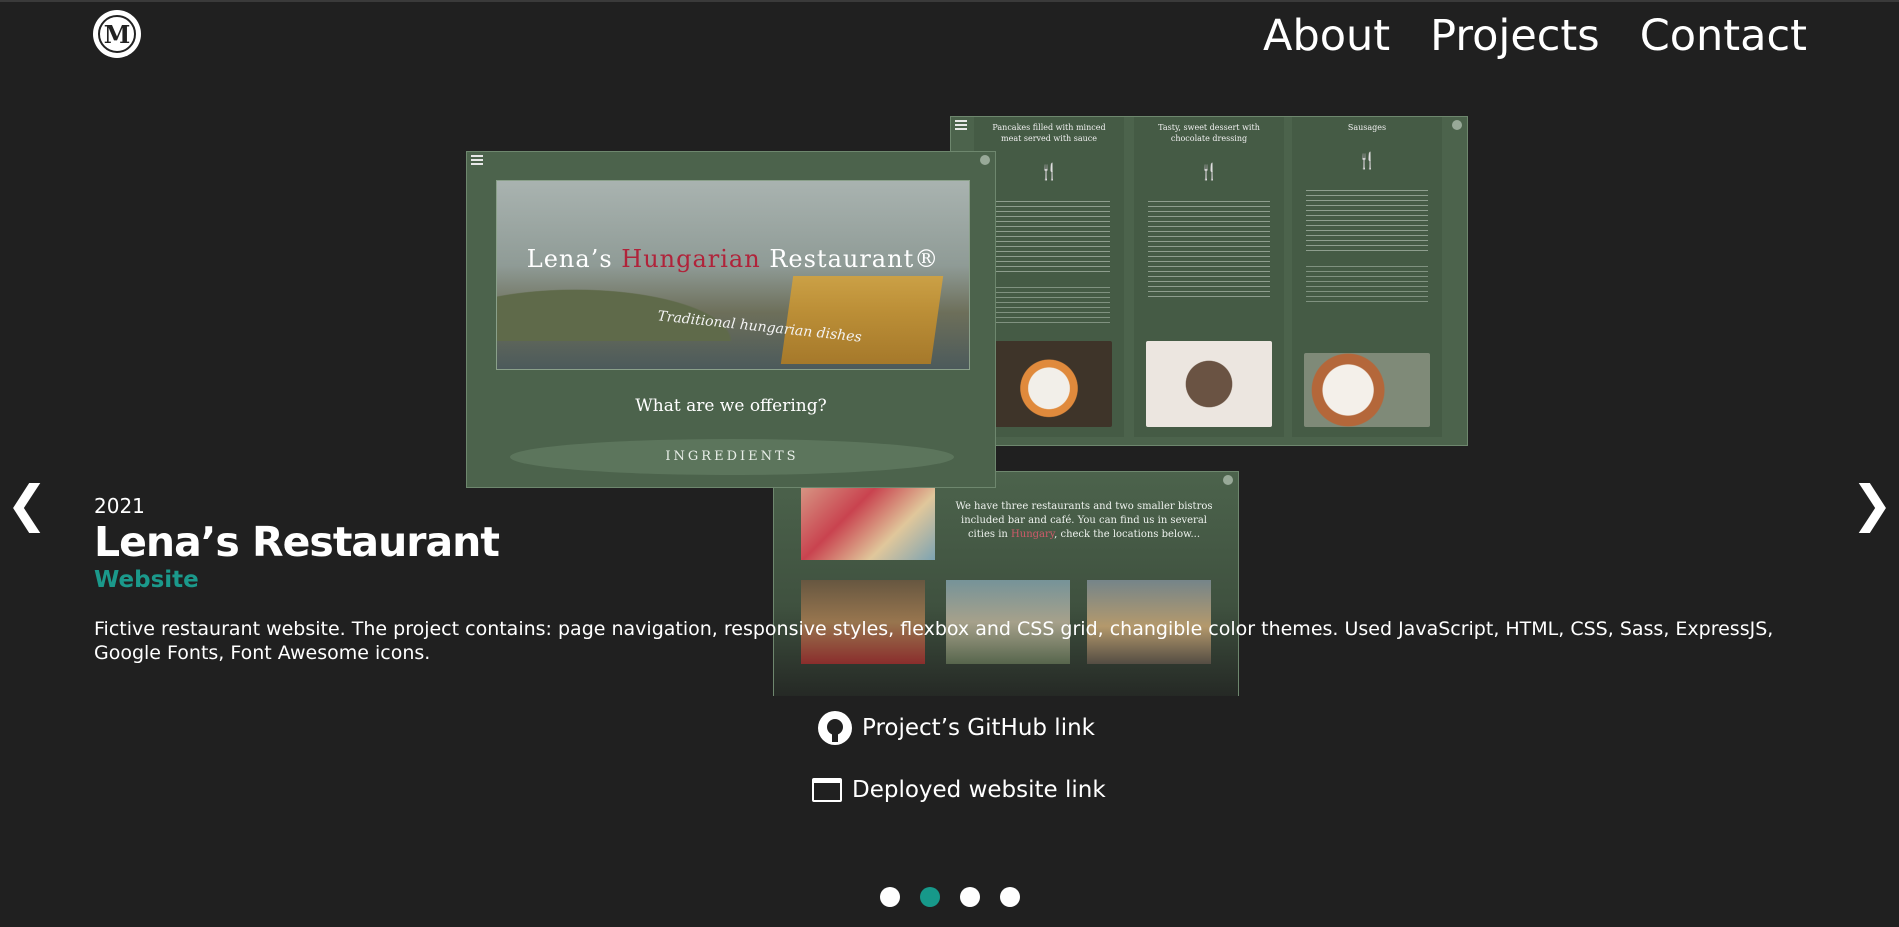  I want to click on project-year: 2021, so click(119, 506).